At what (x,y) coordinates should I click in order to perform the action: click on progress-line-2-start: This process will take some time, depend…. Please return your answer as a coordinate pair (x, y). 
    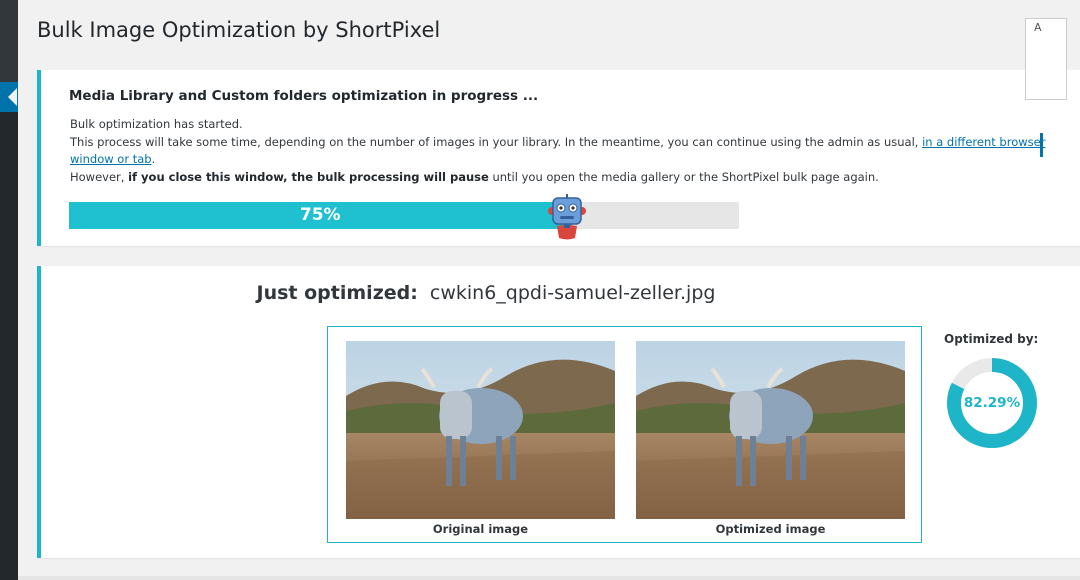
    Looking at the image, I should click on (496, 141).